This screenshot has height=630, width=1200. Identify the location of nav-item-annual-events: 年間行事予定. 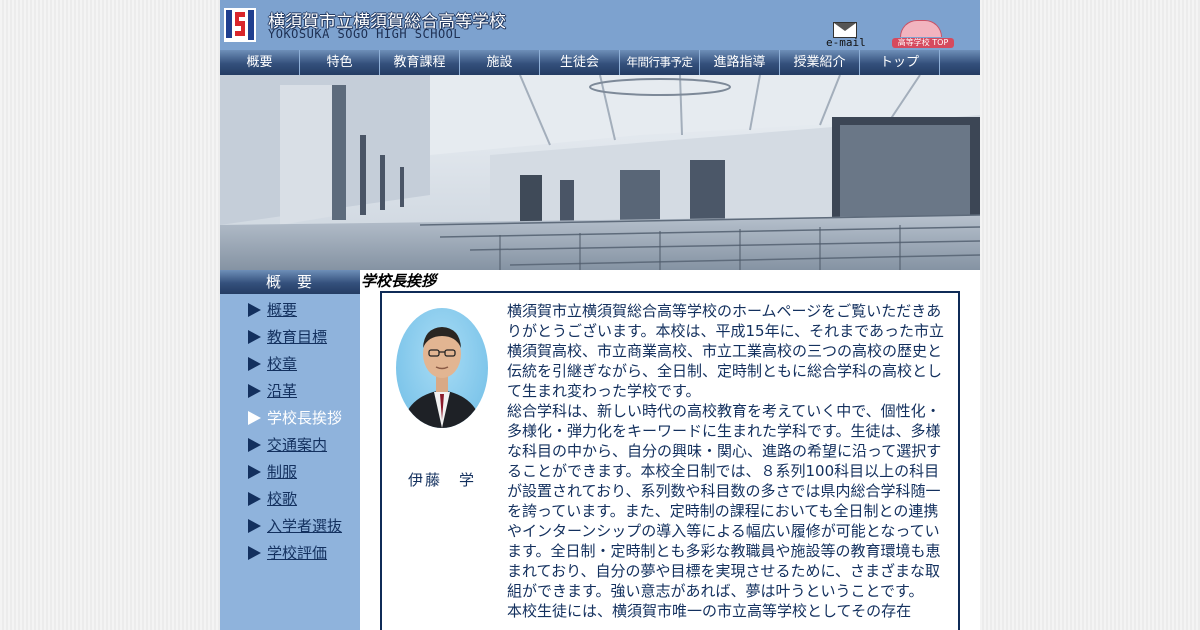
(660, 62).